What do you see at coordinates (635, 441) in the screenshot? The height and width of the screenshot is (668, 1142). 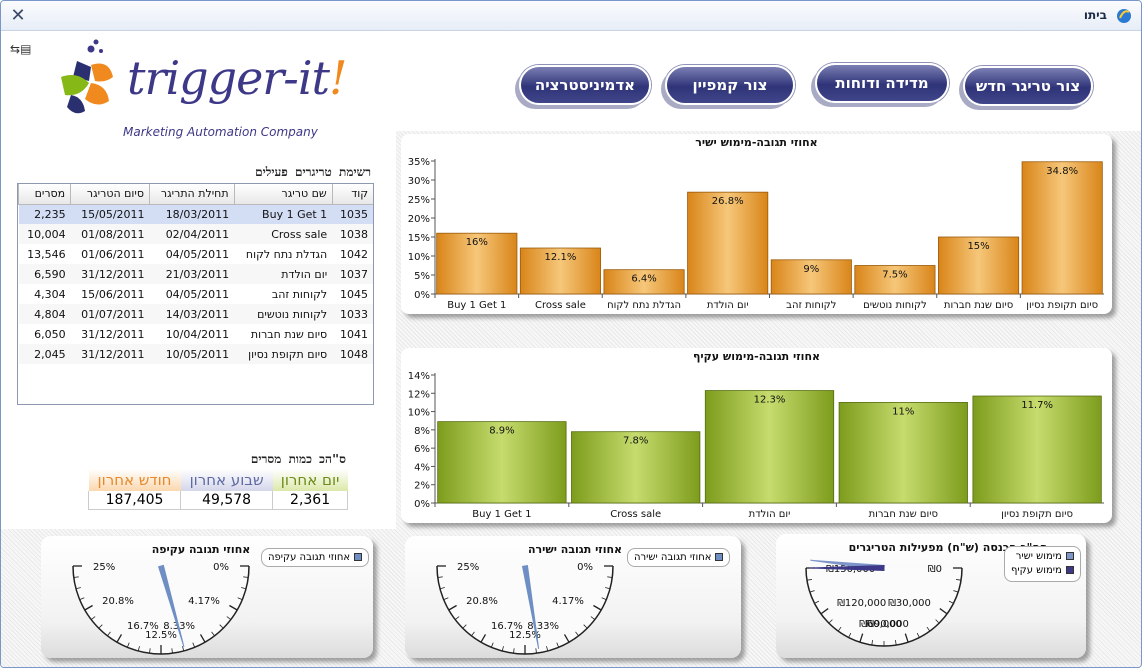 I see `bar-value-label: 7.8%` at bounding box center [635, 441].